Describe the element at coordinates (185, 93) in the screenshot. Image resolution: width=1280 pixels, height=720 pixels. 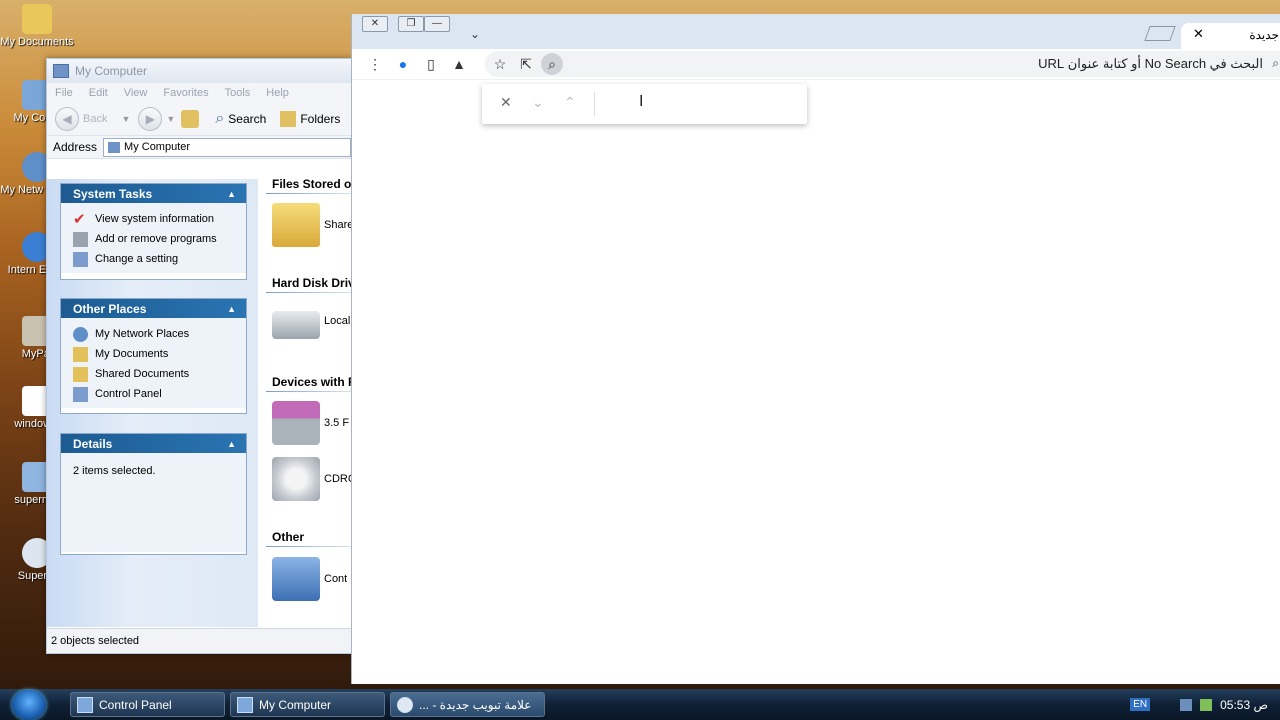
I see `menu-favorites: Favorites` at that location.